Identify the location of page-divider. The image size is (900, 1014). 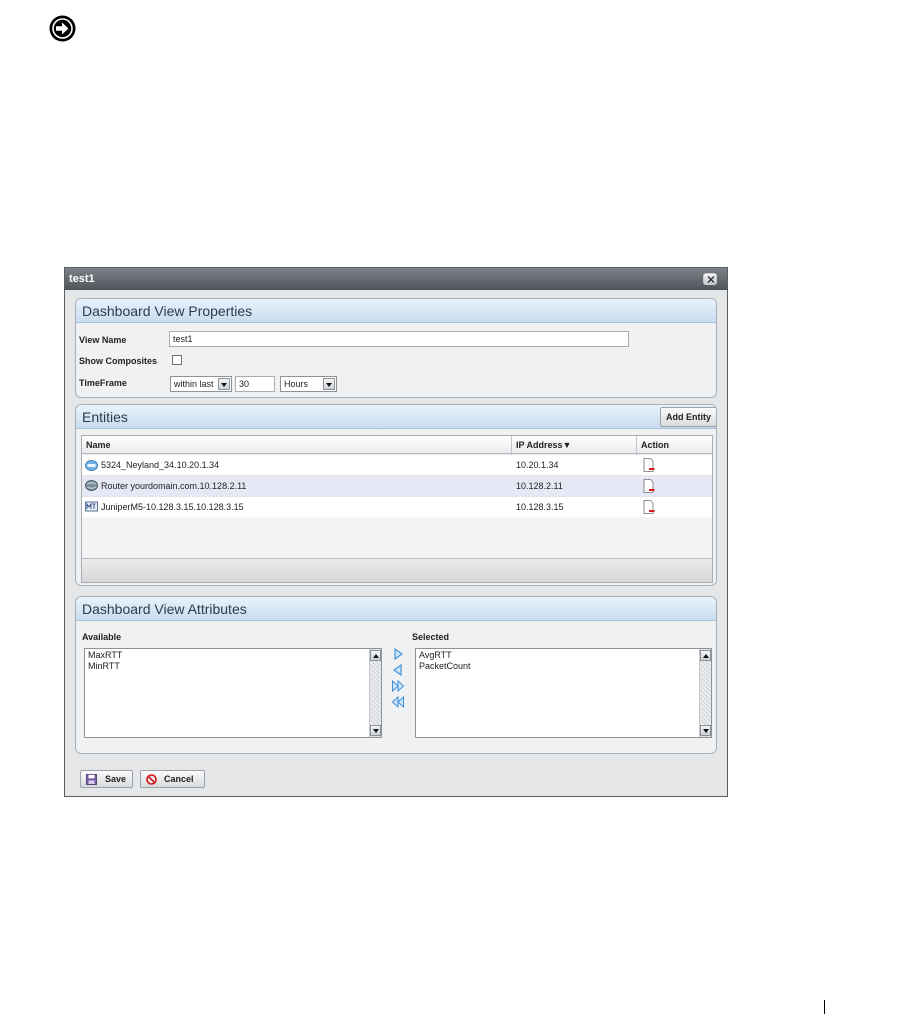
(824, 1007).